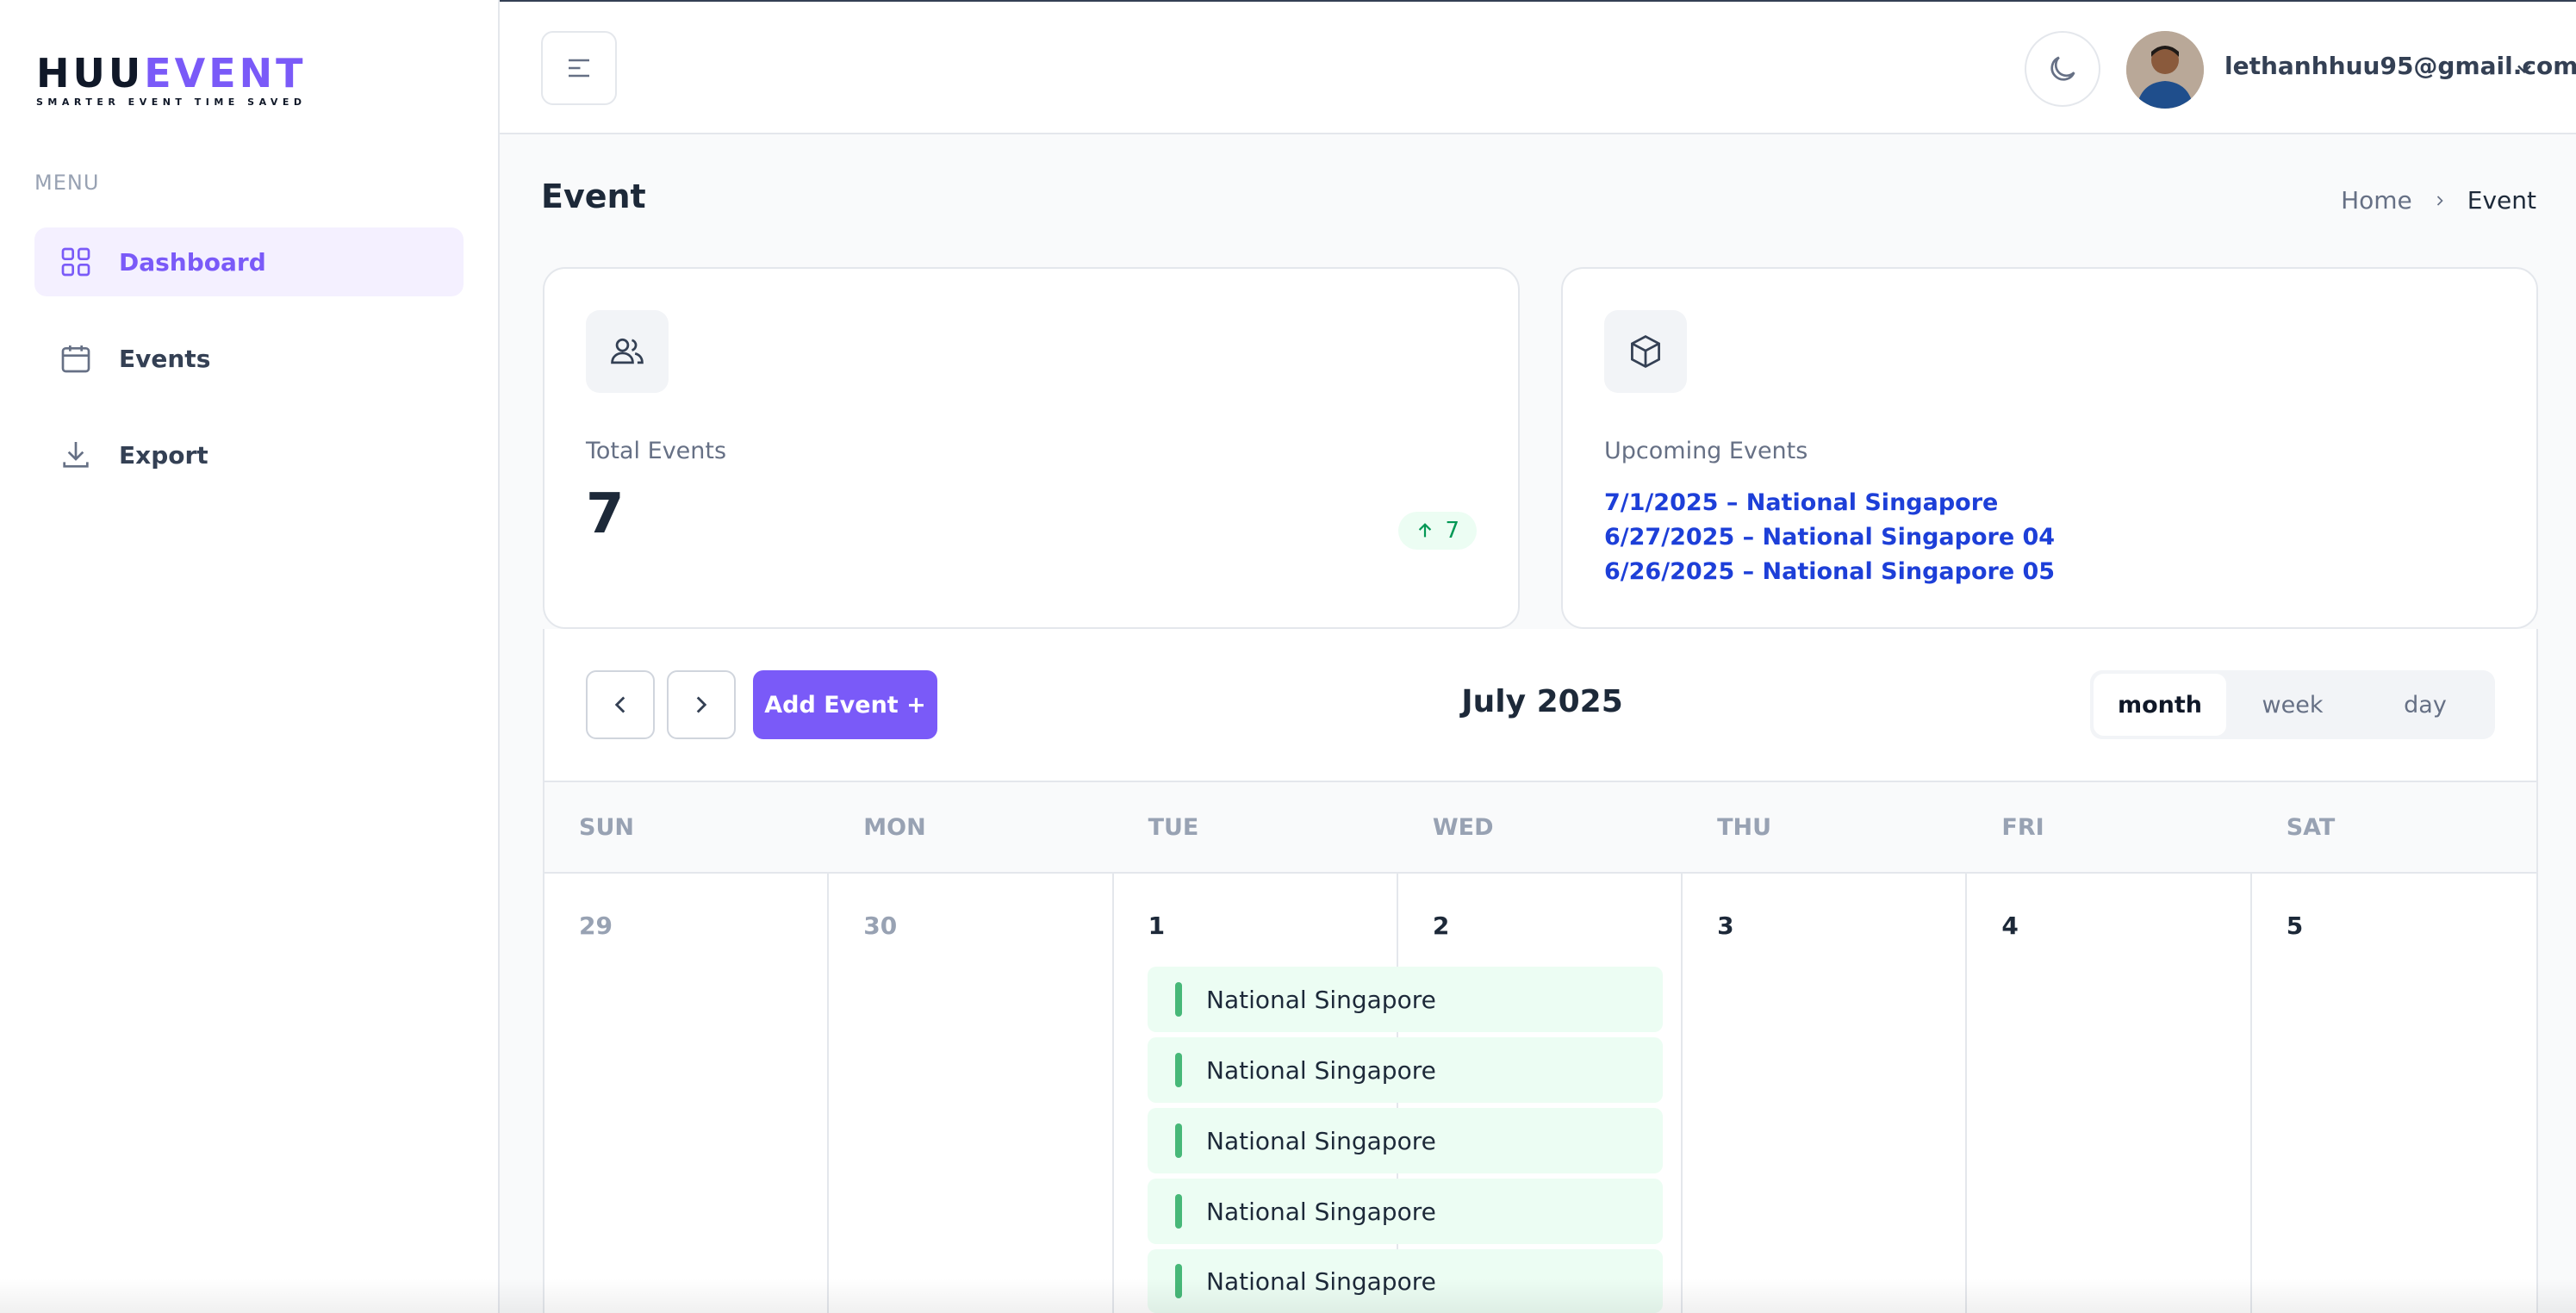 The height and width of the screenshot is (1313, 2576). I want to click on growth-badge-value: 7, so click(1452, 531).